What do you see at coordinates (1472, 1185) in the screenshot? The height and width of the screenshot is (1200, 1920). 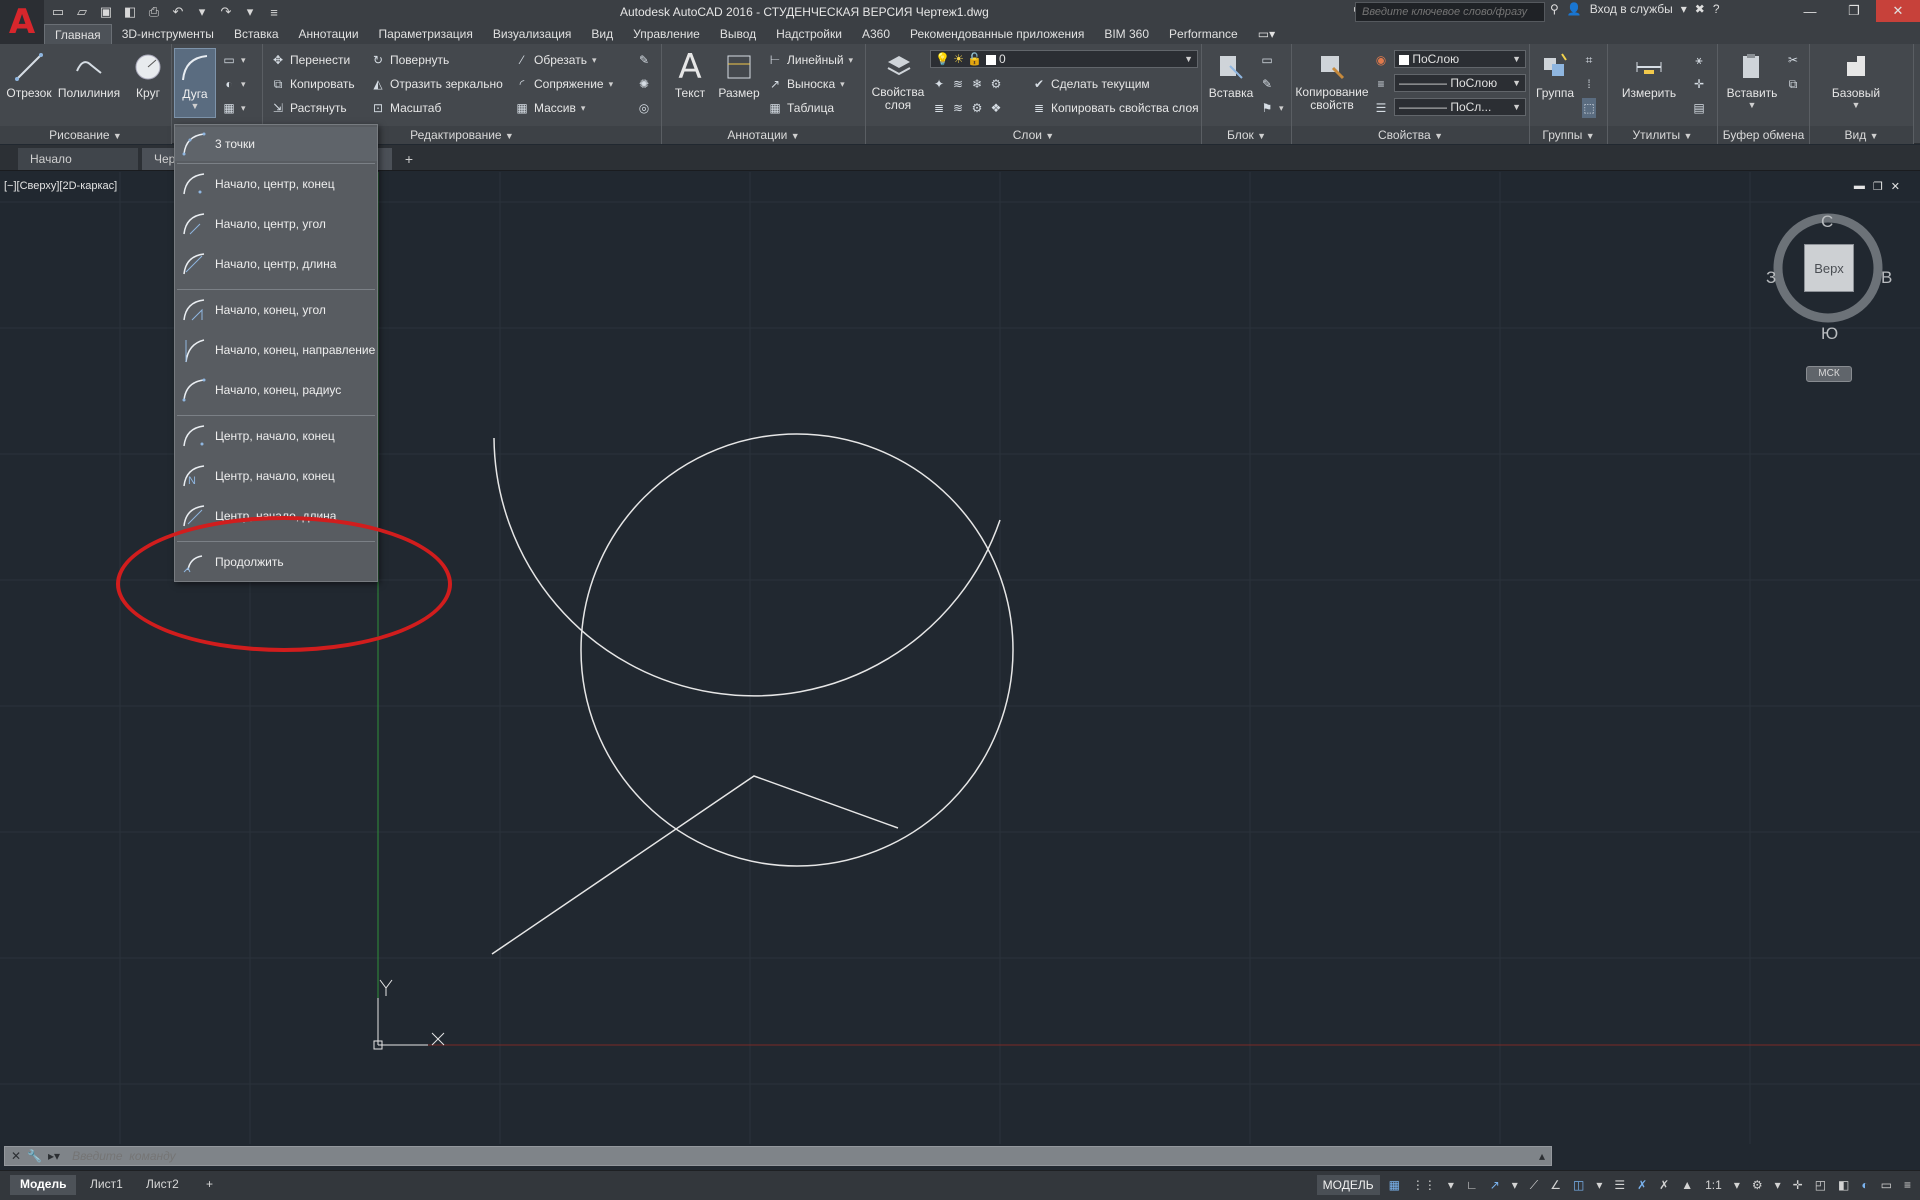 I see `ortho-icon: ∟` at bounding box center [1472, 1185].